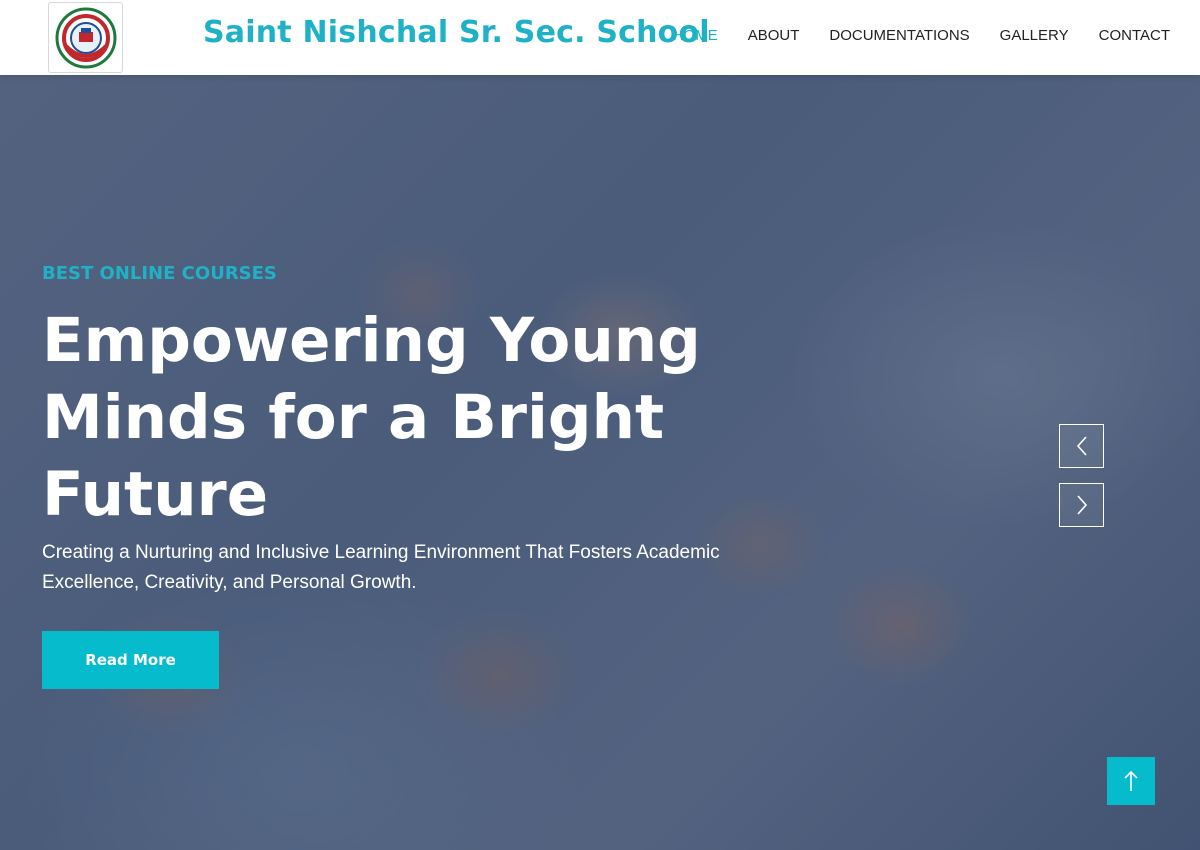 This screenshot has height=850, width=1200. Describe the element at coordinates (159, 273) in the screenshot. I see `hero-eyebrow: BEST ONLINE COURSES` at that location.